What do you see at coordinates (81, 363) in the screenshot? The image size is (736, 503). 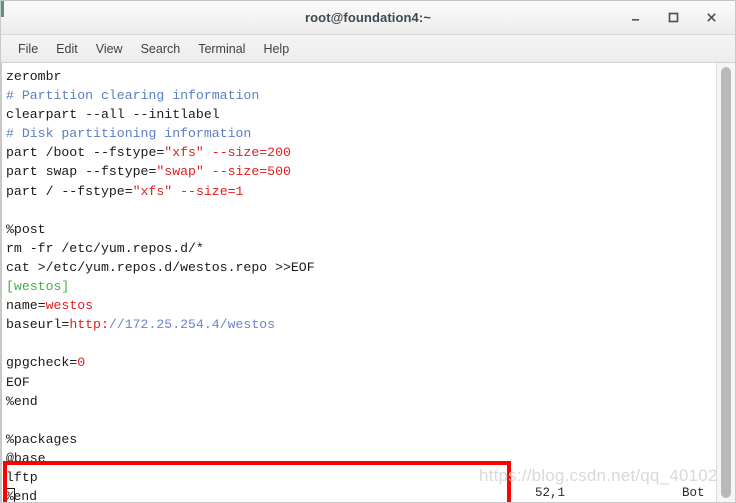 I see `terminal-text-segment: 0` at bounding box center [81, 363].